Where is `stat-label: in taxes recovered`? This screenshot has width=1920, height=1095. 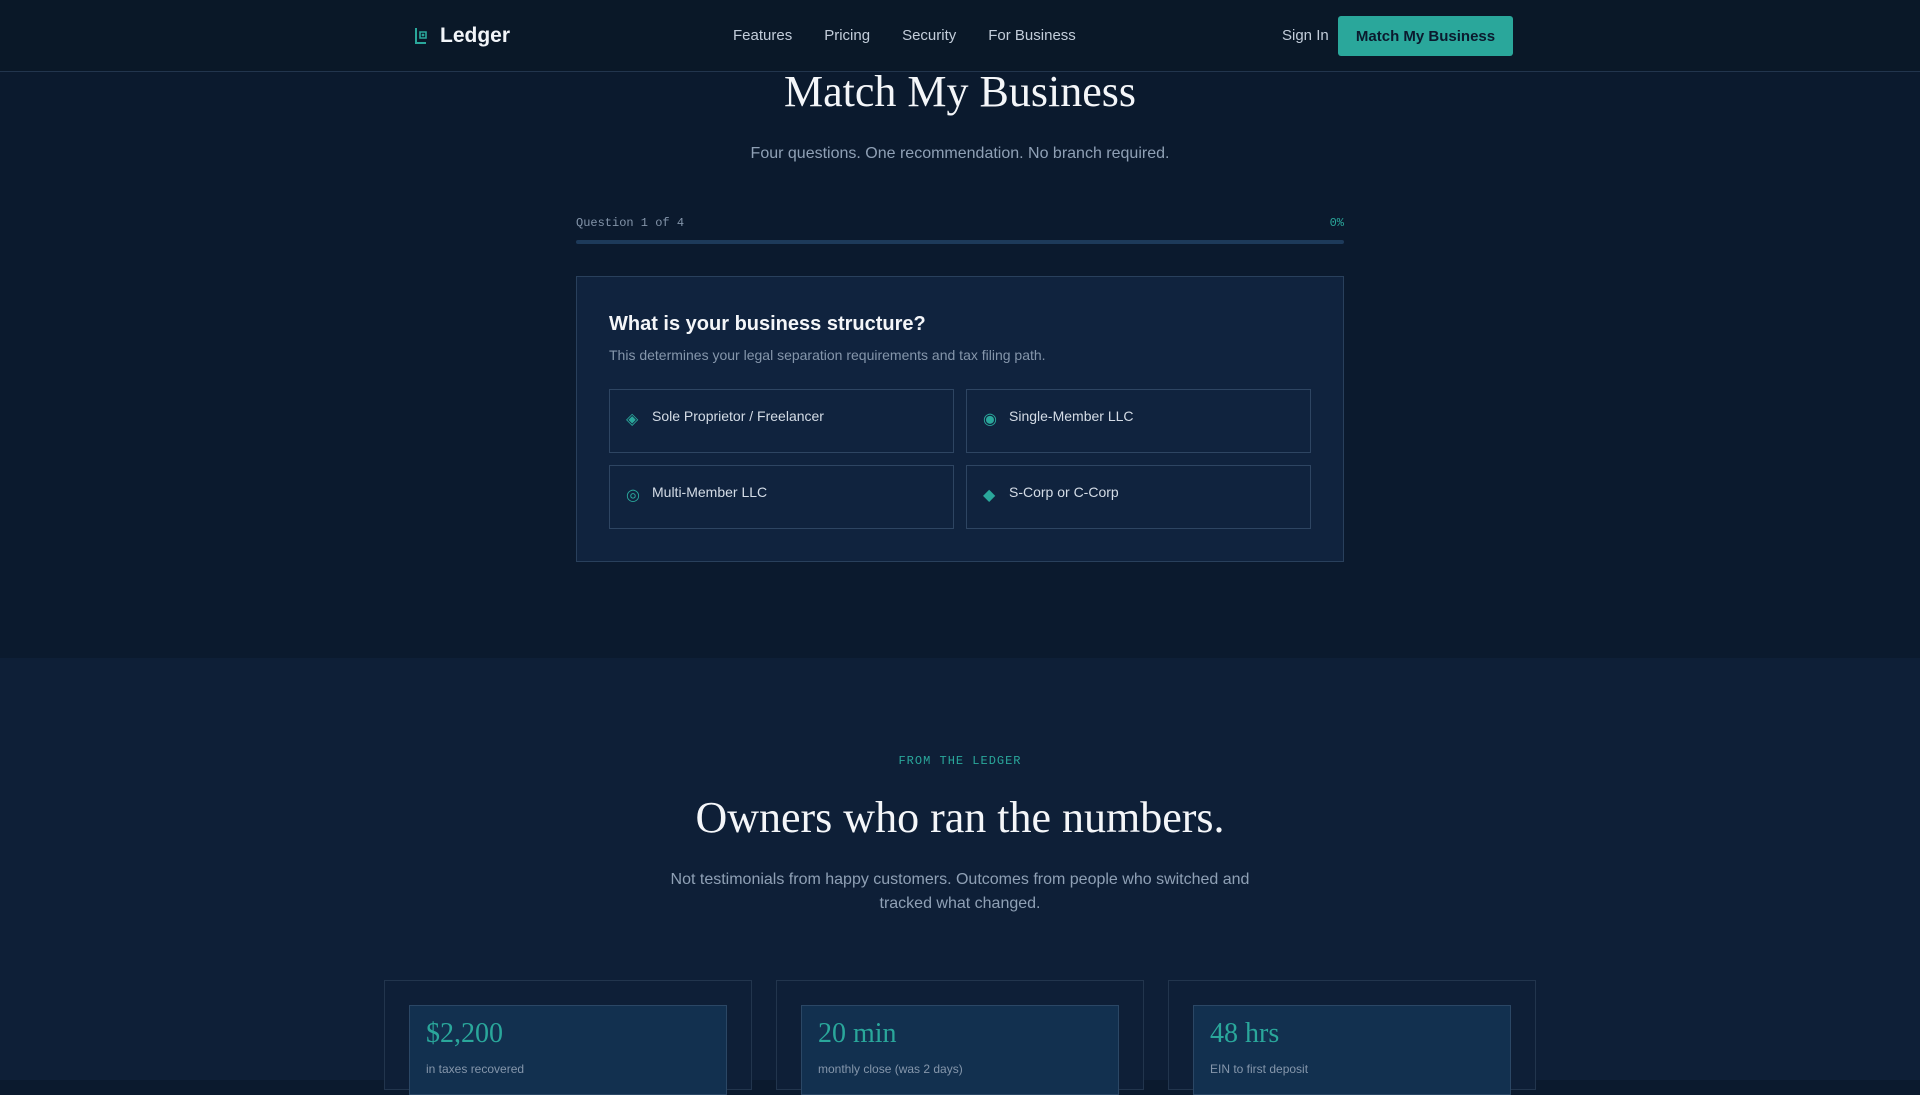 stat-label: in taxes recovered is located at coordinates (475, 1069).